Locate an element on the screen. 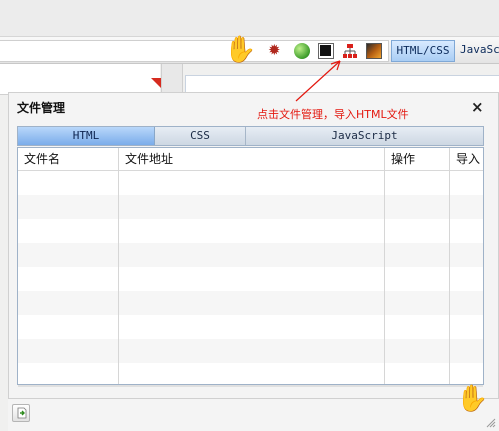 The height and width of the screenshot is (431, 499). annotation-arrow is located at coordinates (318, 81).